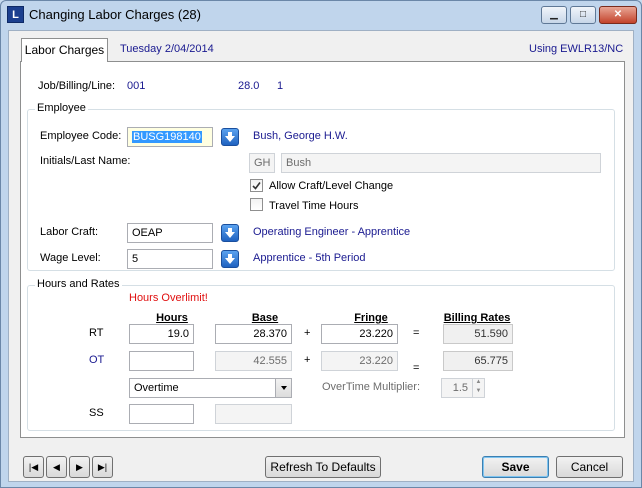  What do you see at coordinates (478, 361) in the screenshot?
I see `ot-billing-rate: 65.775` at bounding box center [478, 361].